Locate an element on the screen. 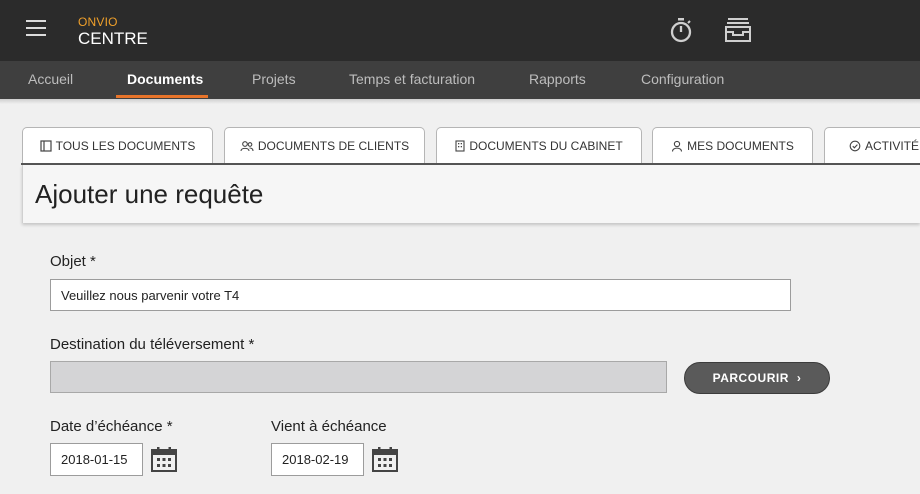  tab-label: DOCUMENTS DE CLIENTS is located at coordinates (333, 146).